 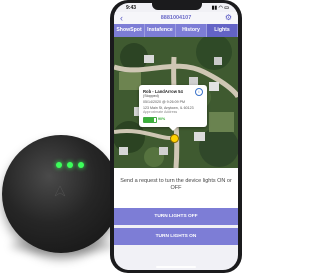 I want to click on status-bar: 9:43 ▮▮ ◠ ▭, so click(x=176, y=7).